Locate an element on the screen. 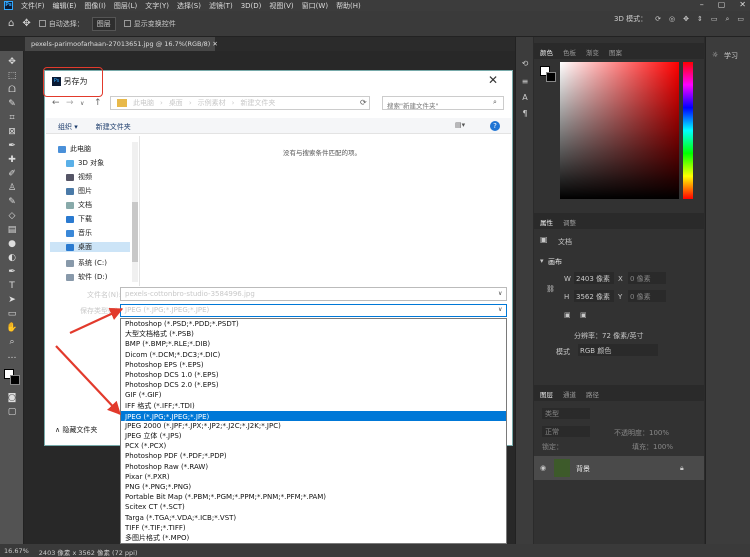 The image size is (750, 557). path-select-icon: ➤ is located at coordinates (12, 300).